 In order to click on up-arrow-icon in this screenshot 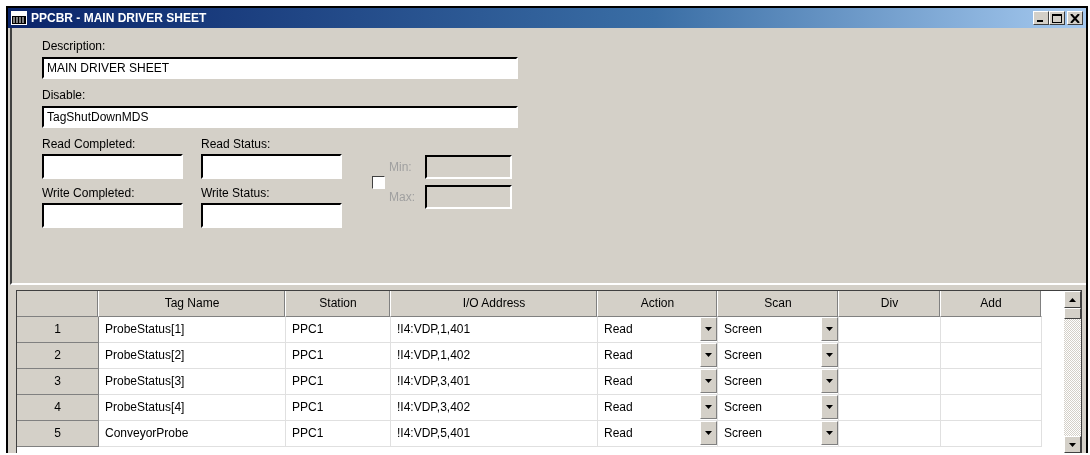, I will do `click(1072, 299)`.